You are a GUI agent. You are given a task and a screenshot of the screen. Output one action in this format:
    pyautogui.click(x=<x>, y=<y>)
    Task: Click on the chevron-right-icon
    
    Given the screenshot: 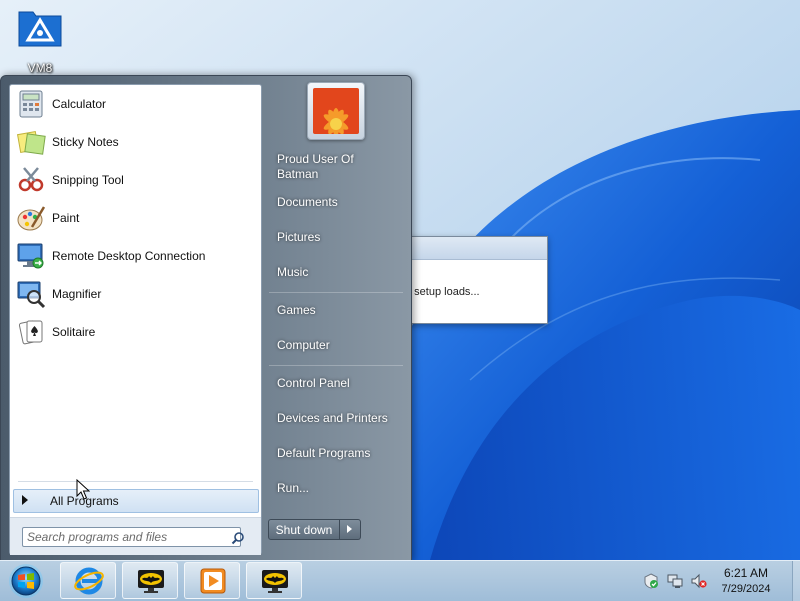 What is the action you would take?
    pyautogui.click(x=25, y=500)
    